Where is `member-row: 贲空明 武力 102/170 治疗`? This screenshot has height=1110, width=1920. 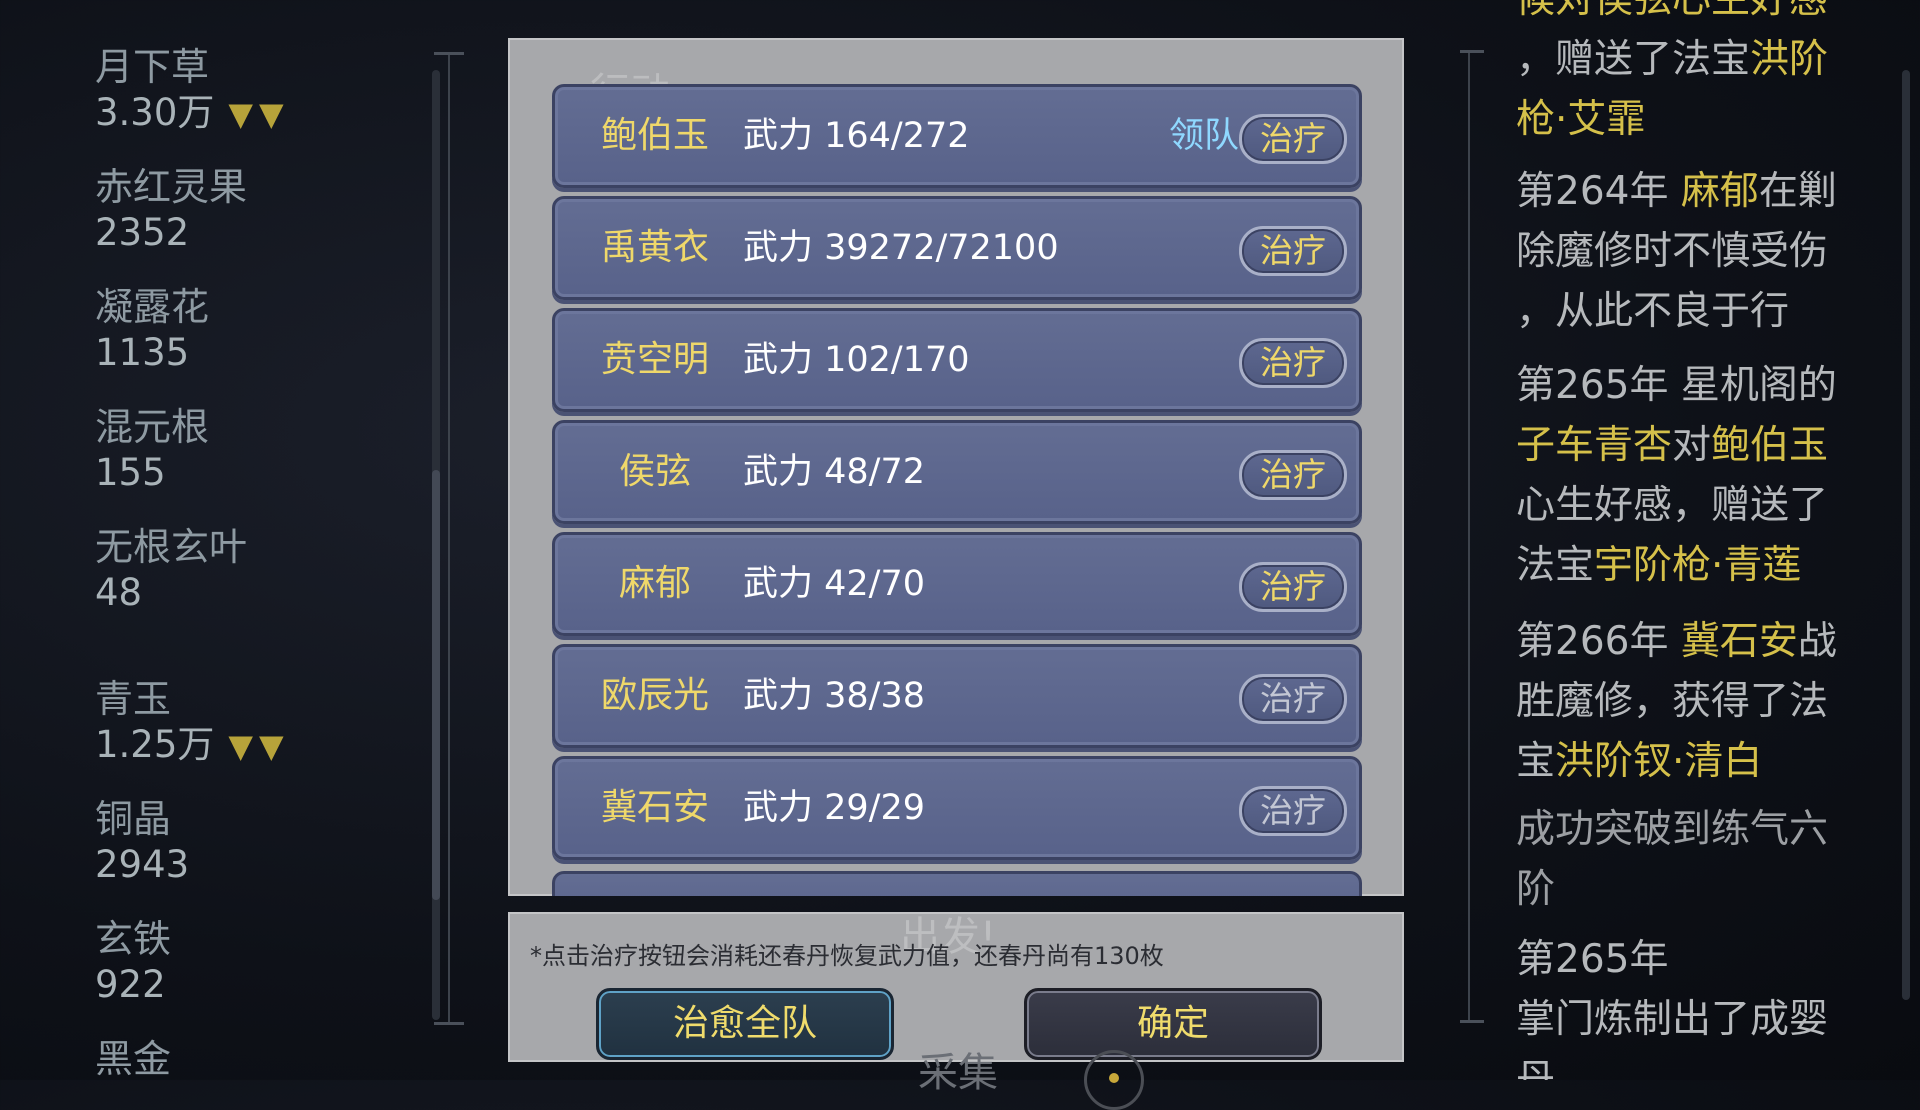
member-row: 贲空明 武力 102/170 治疗 is located at coordinates (957, 360).